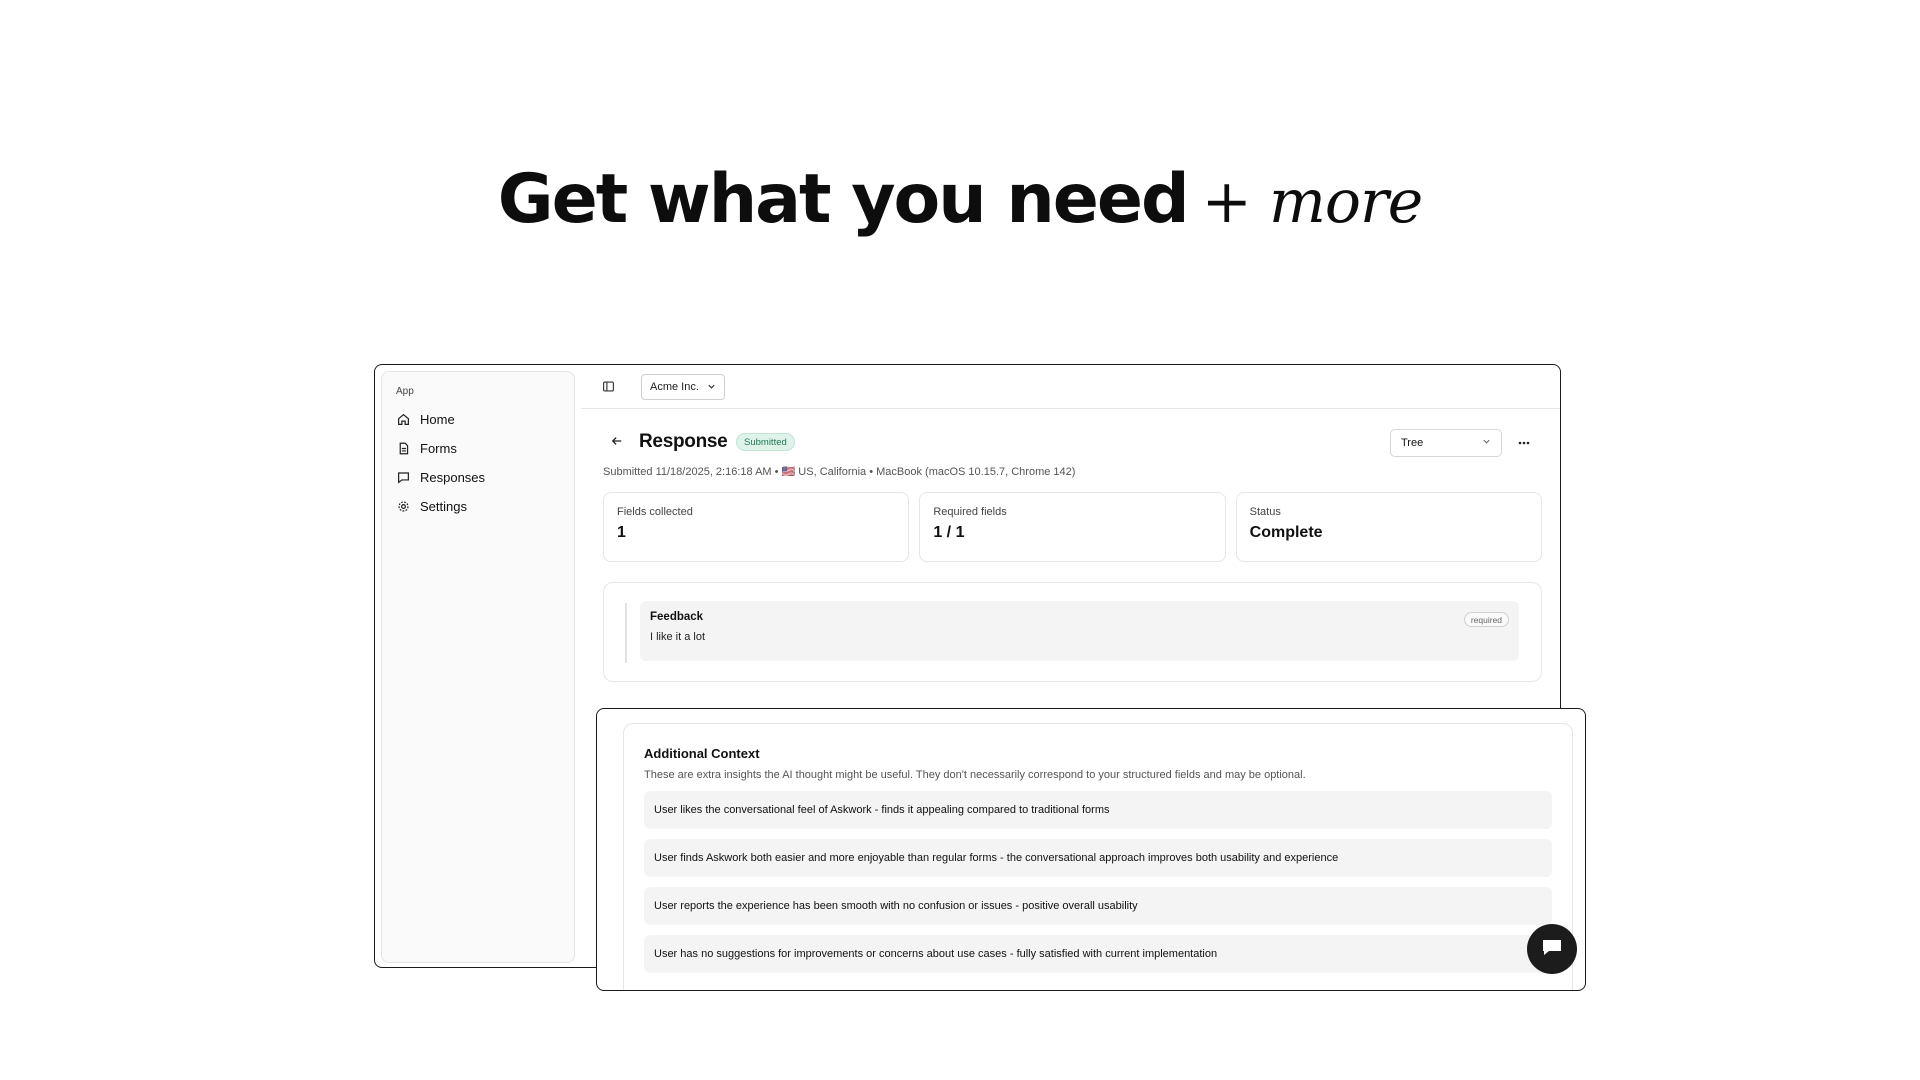  Describe the element at coordinates (683, 441) in the screenshot. I see `page-title: Response` at that location.